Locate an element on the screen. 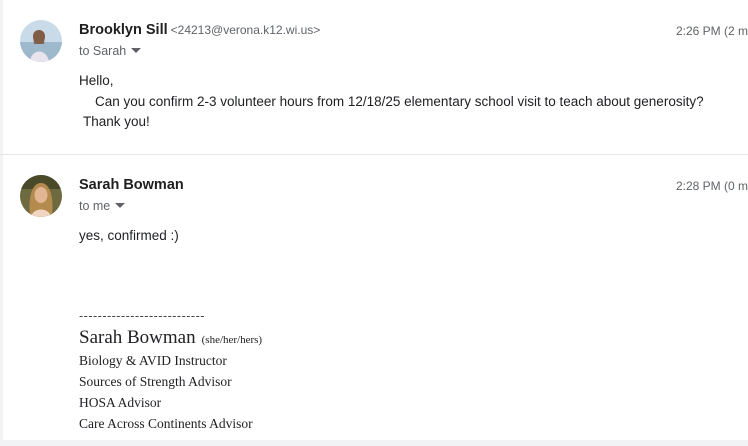 This screenshot has width=748, height=446. message-time: 2:26 PM (2 m is located at coordinates (712, 31).